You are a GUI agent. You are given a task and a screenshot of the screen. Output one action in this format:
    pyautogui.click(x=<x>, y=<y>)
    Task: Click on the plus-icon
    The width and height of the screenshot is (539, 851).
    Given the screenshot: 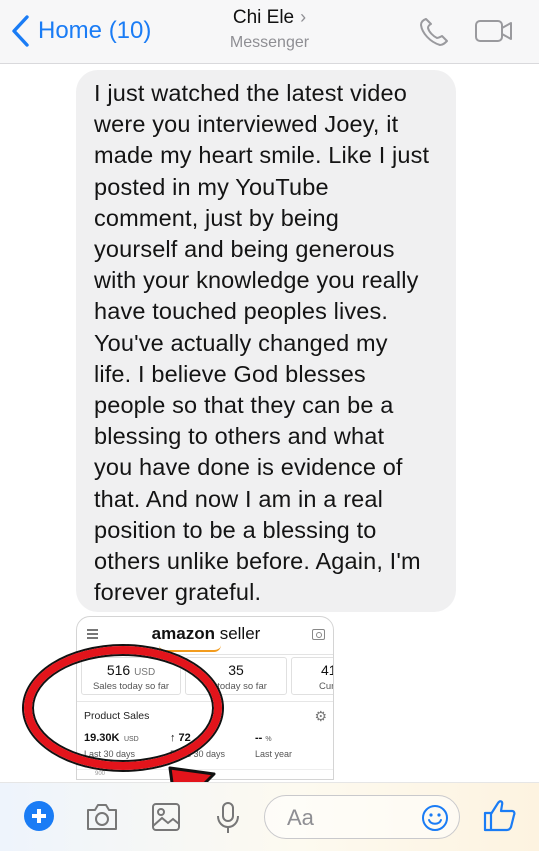 What is the action you would take?
    pyautogui.click(x=39, y=816)
    